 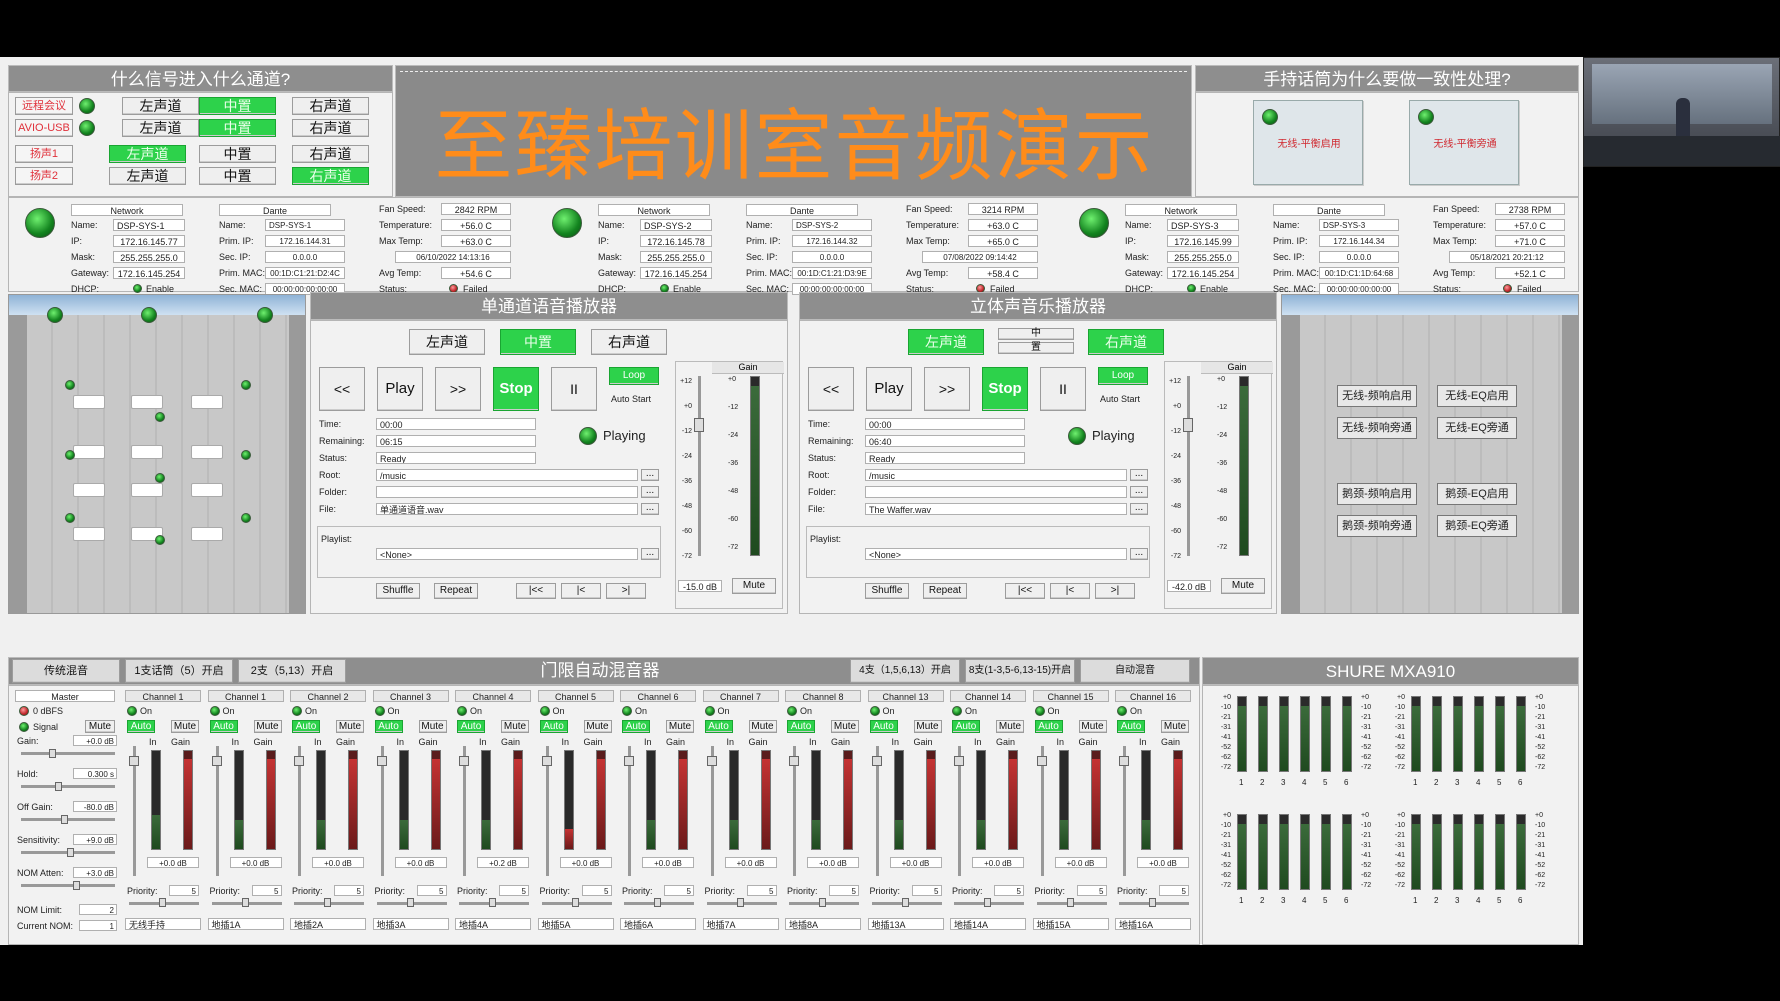 What do you see at coordinates (179, 671) in the screenshot?
I see `mix-preset-left-1: 1支话筒（5）开启` at bounding box center [179, 671].